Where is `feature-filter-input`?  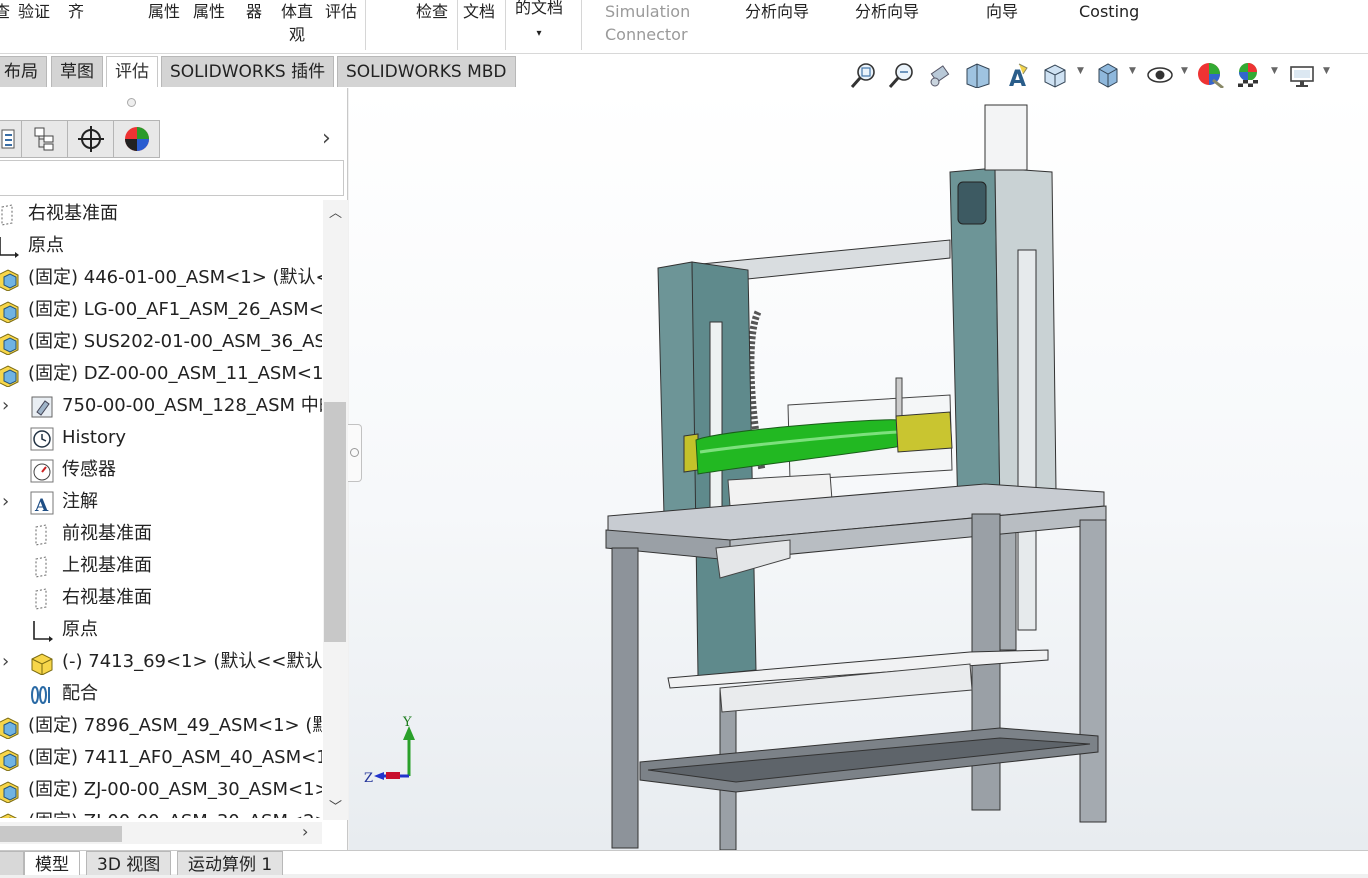
feature-filter-input is located at coordinates (172, 178).